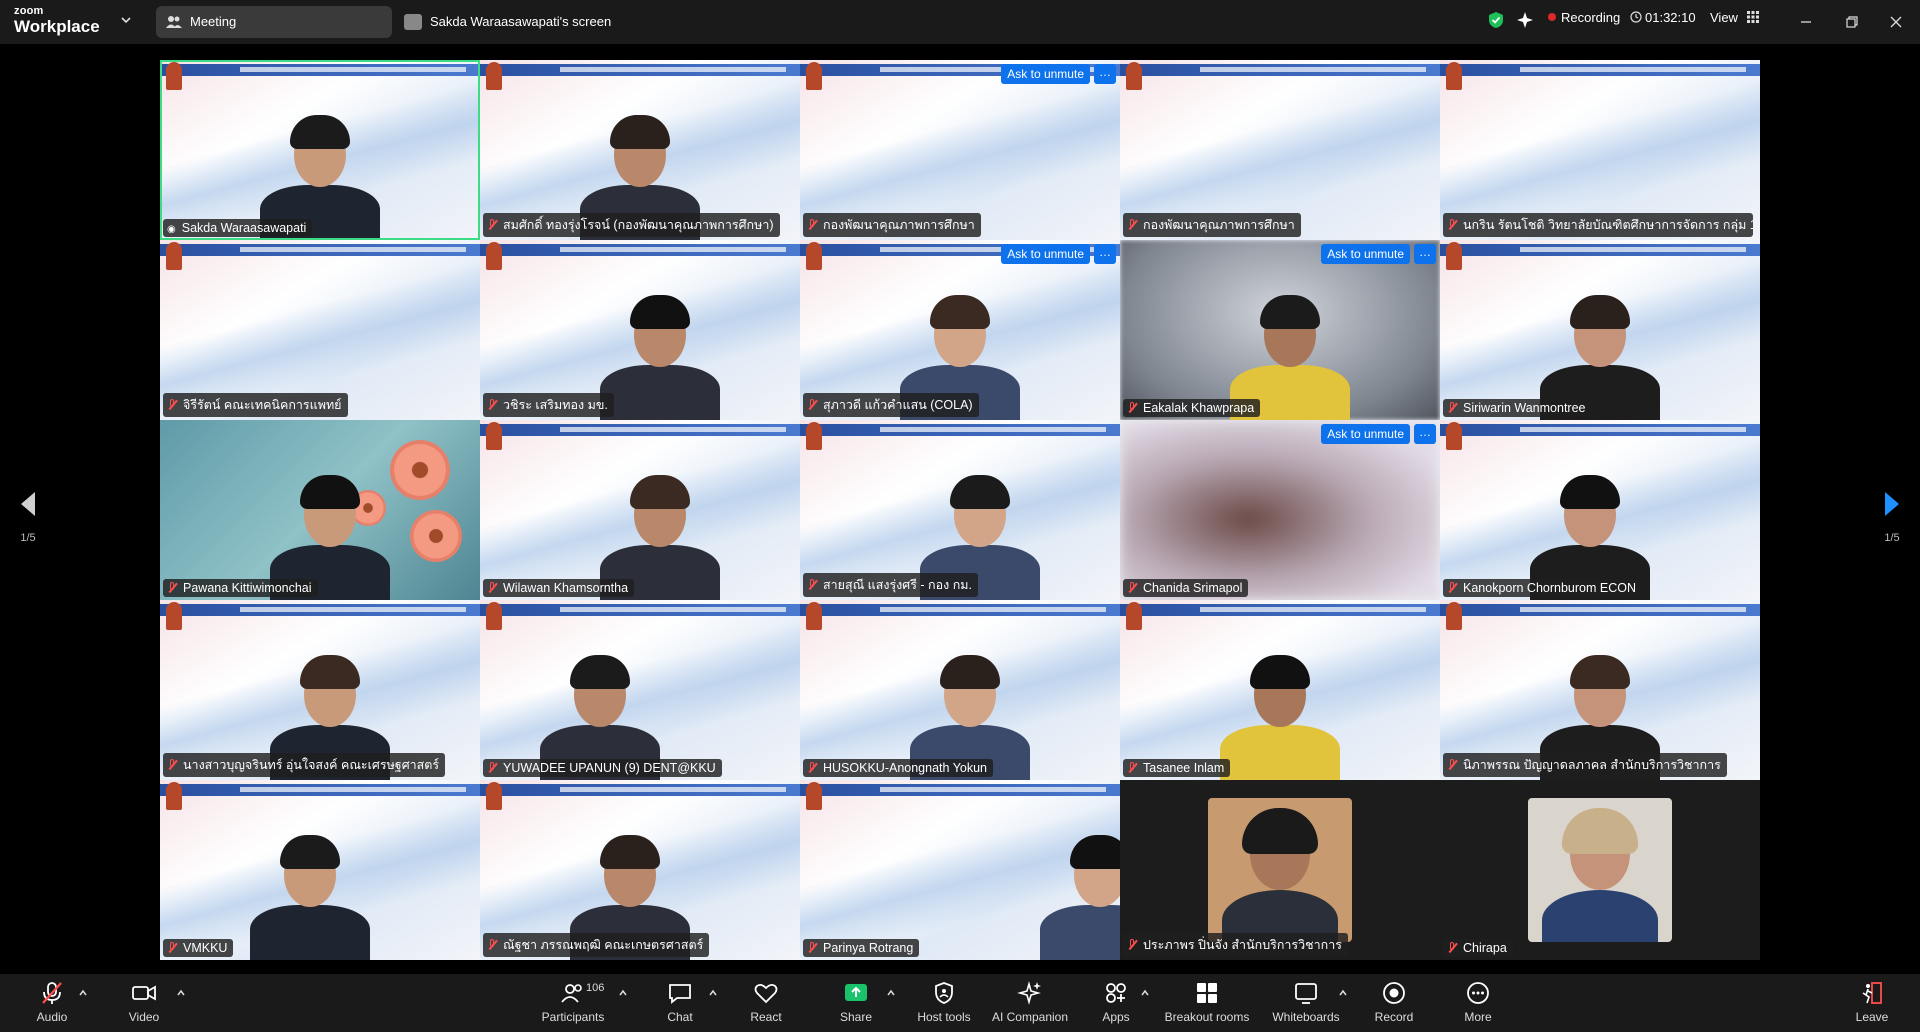 The width and height of the screenshot is (1920, 1032). I want to click on share-button: Share, so click(856, 1002).